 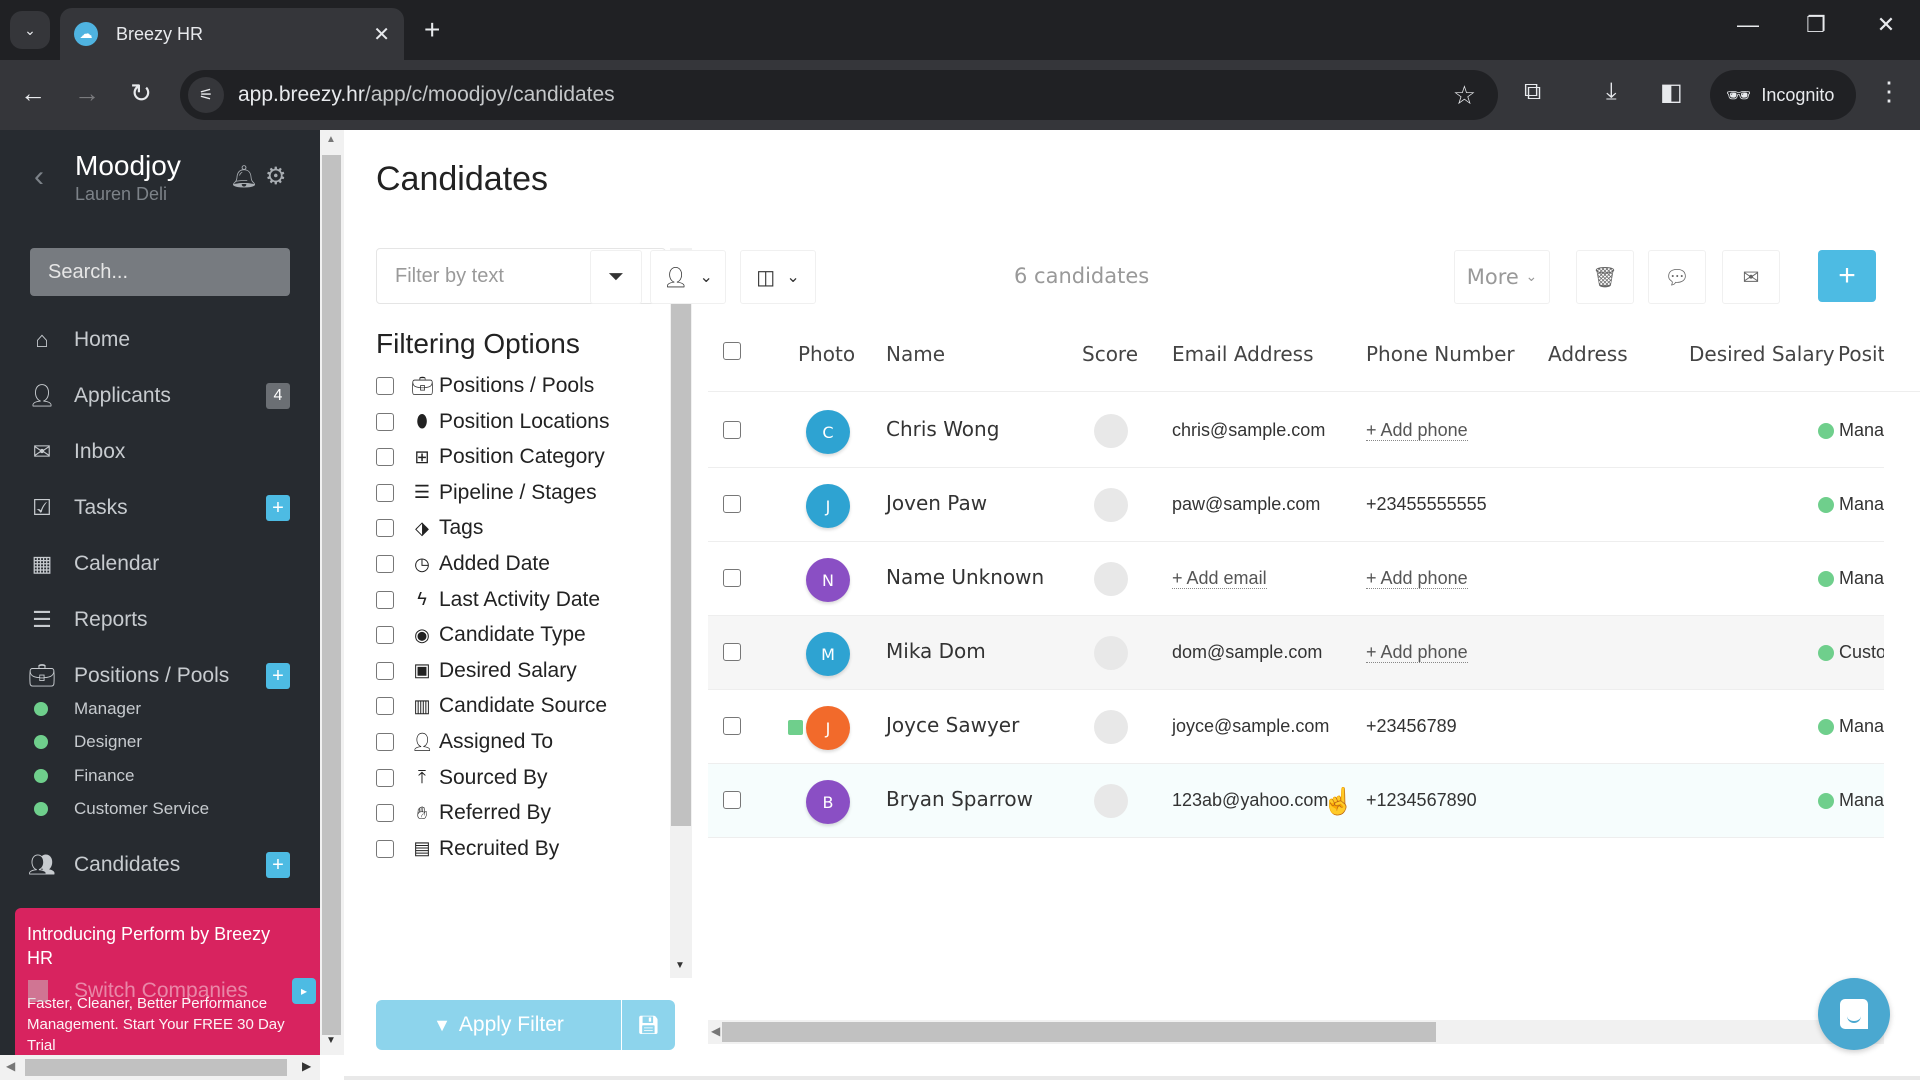 What do you see at coordinates (463, 564) in the screenshot?
I see `filter-option: ◷ Added Date` at bounding box center [463, 564].